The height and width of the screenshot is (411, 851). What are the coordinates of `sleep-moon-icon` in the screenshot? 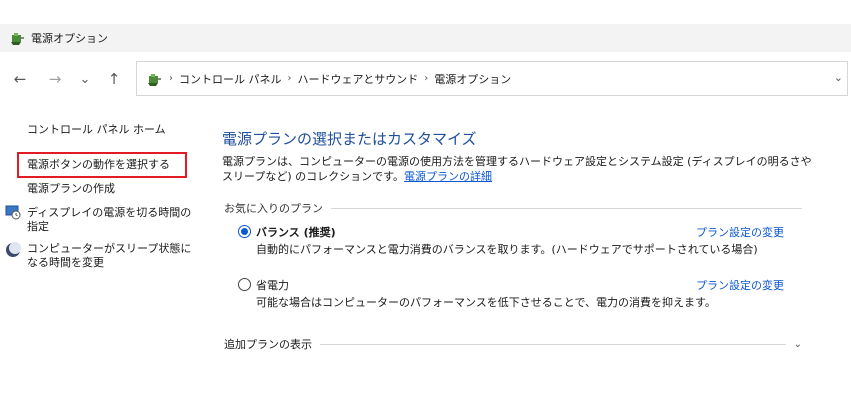 It's located at (13, 252).